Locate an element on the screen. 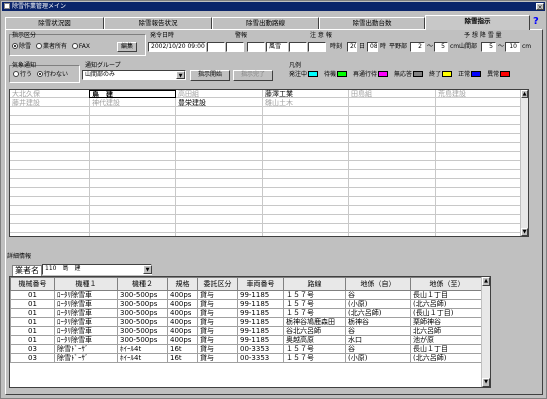  table-cell: 栃神谷 is located at coordinates (378, 322).